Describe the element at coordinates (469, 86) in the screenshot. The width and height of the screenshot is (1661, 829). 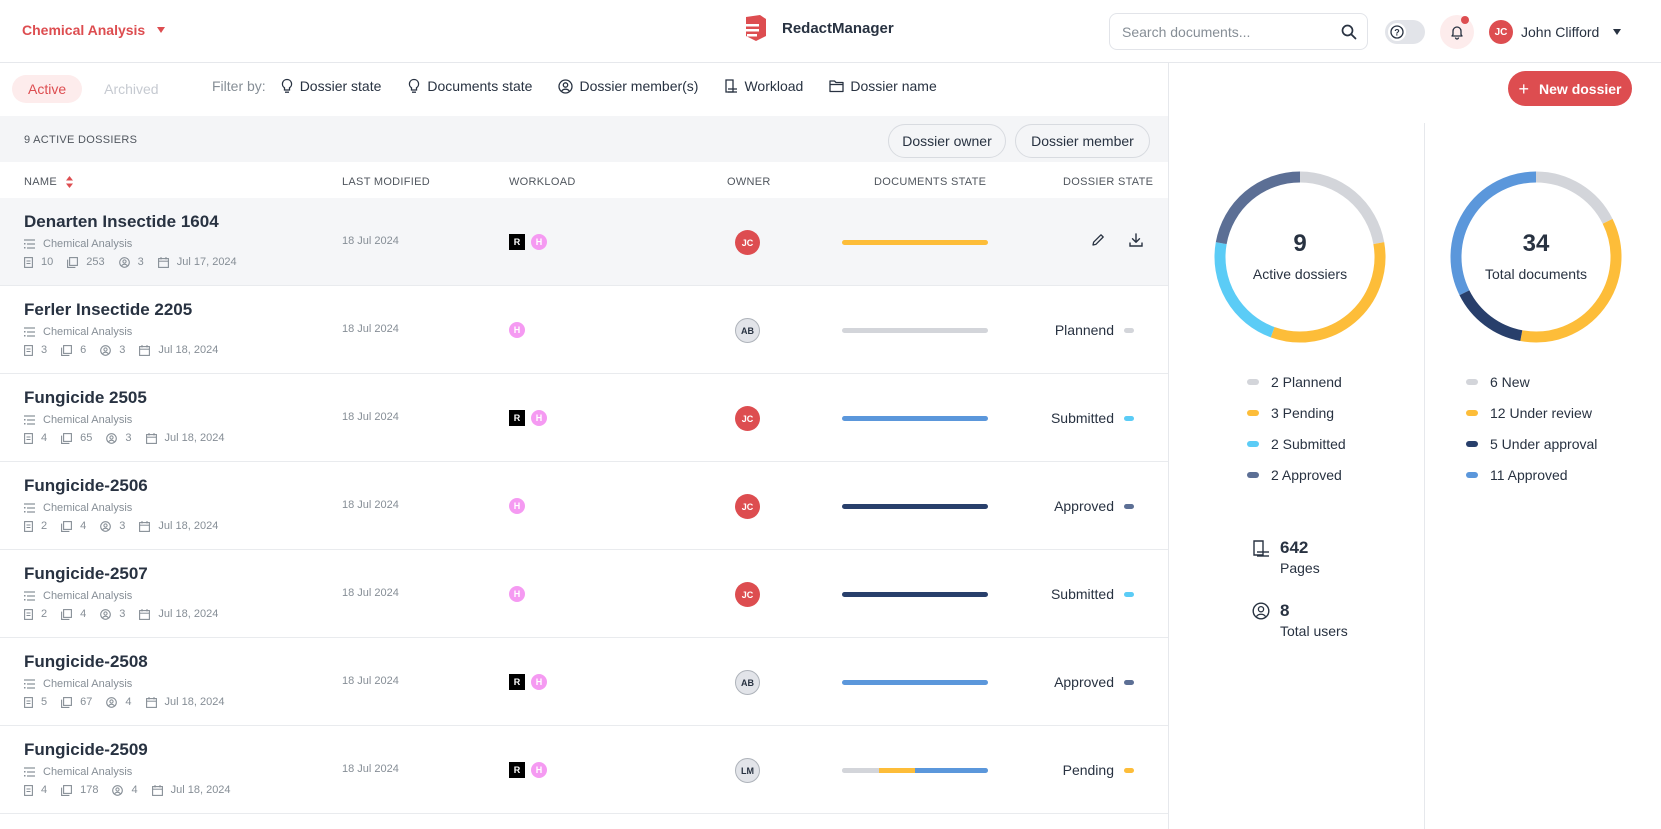
I see `filter-documents-state: Documents state` at that location.